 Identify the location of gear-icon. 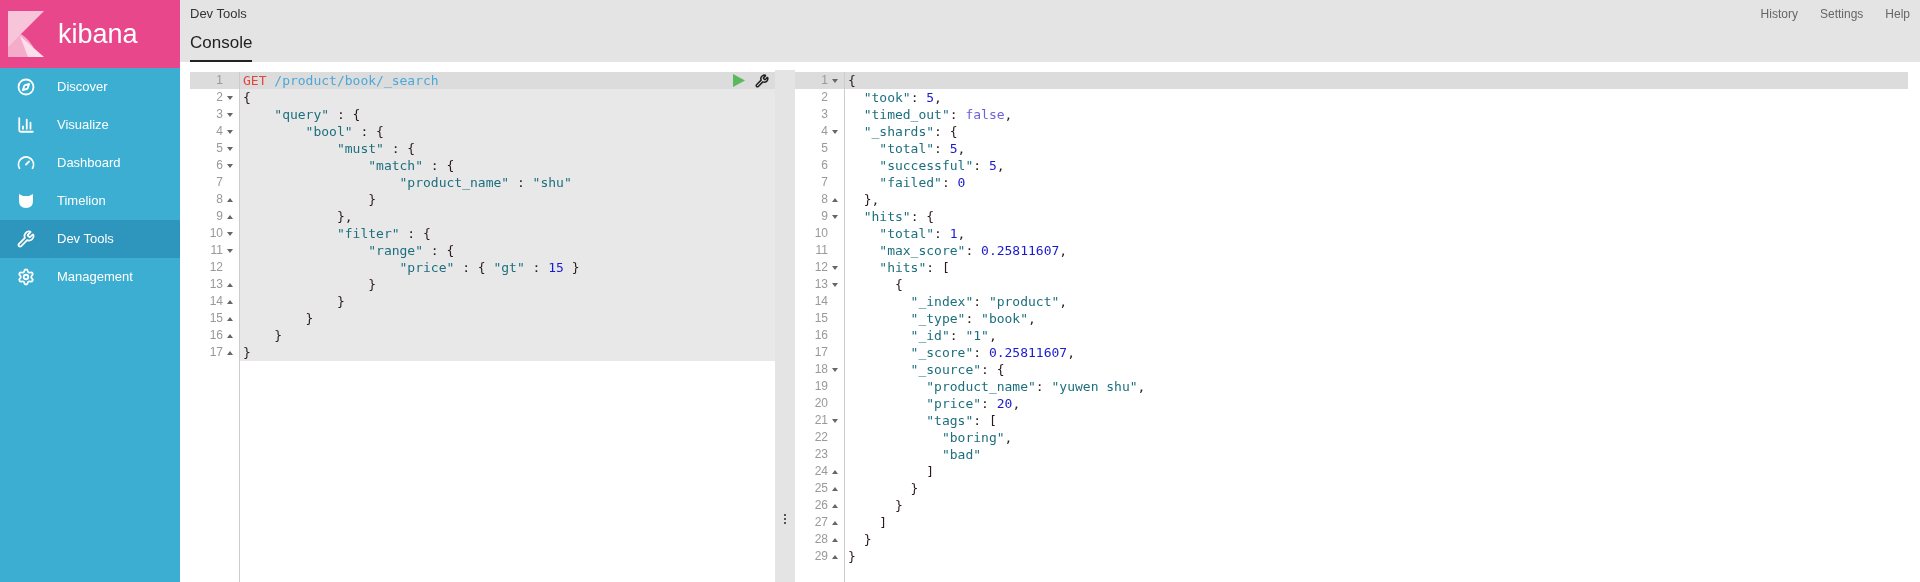
(26, 277).